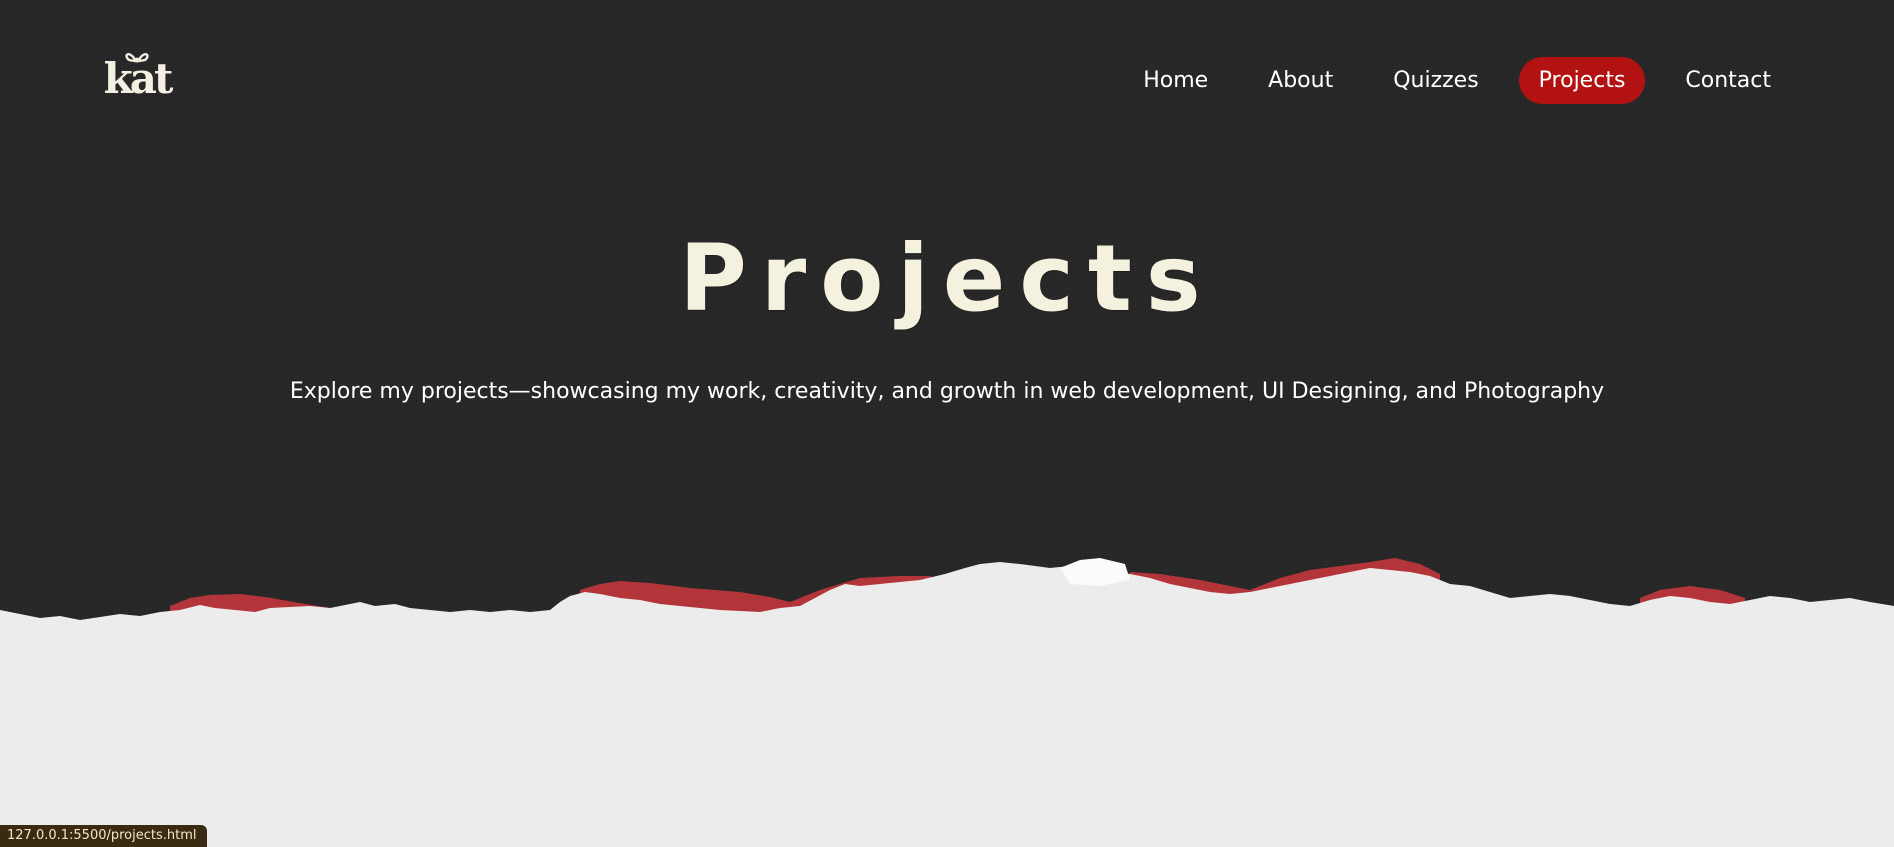  Describe the element at coordinates (1728, 80) in the screenshot. I see `nav-contact: Contact` at that location.